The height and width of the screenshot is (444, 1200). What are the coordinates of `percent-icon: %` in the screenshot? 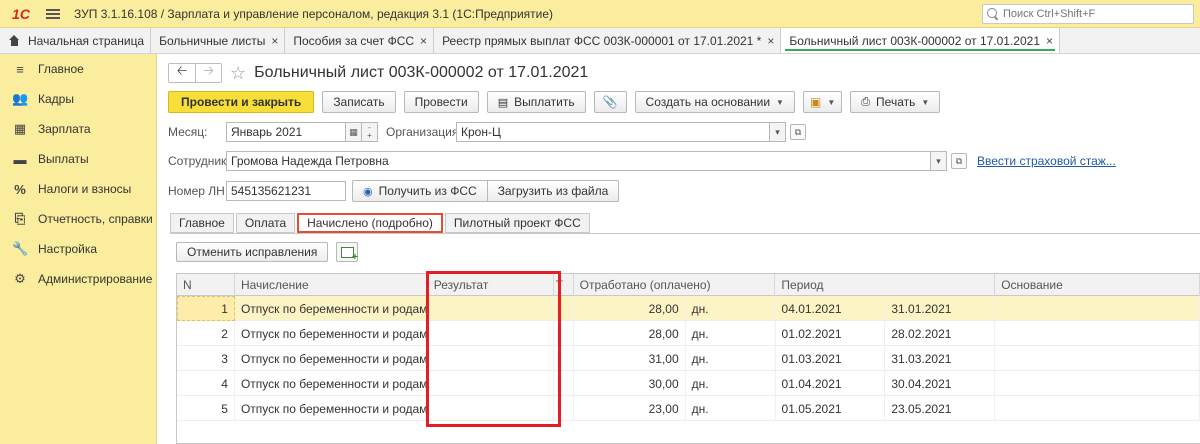 It's located at (20, 189).